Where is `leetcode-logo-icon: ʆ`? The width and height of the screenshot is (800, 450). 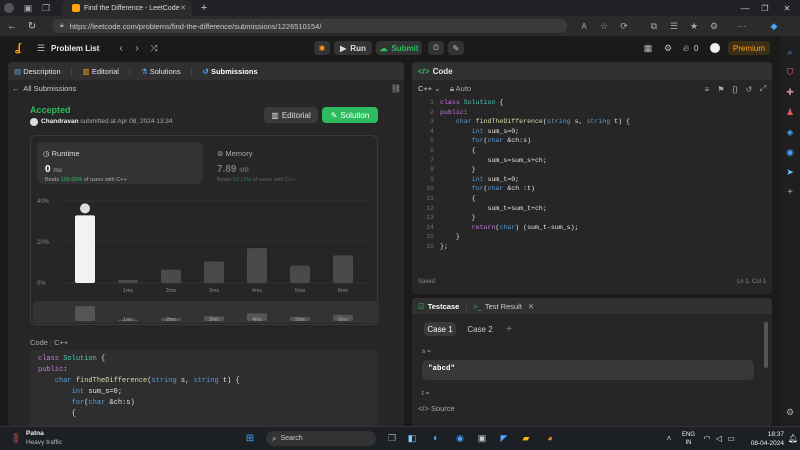
leetcode-logo-icon: ʆ is located at coordinates (18, 48).